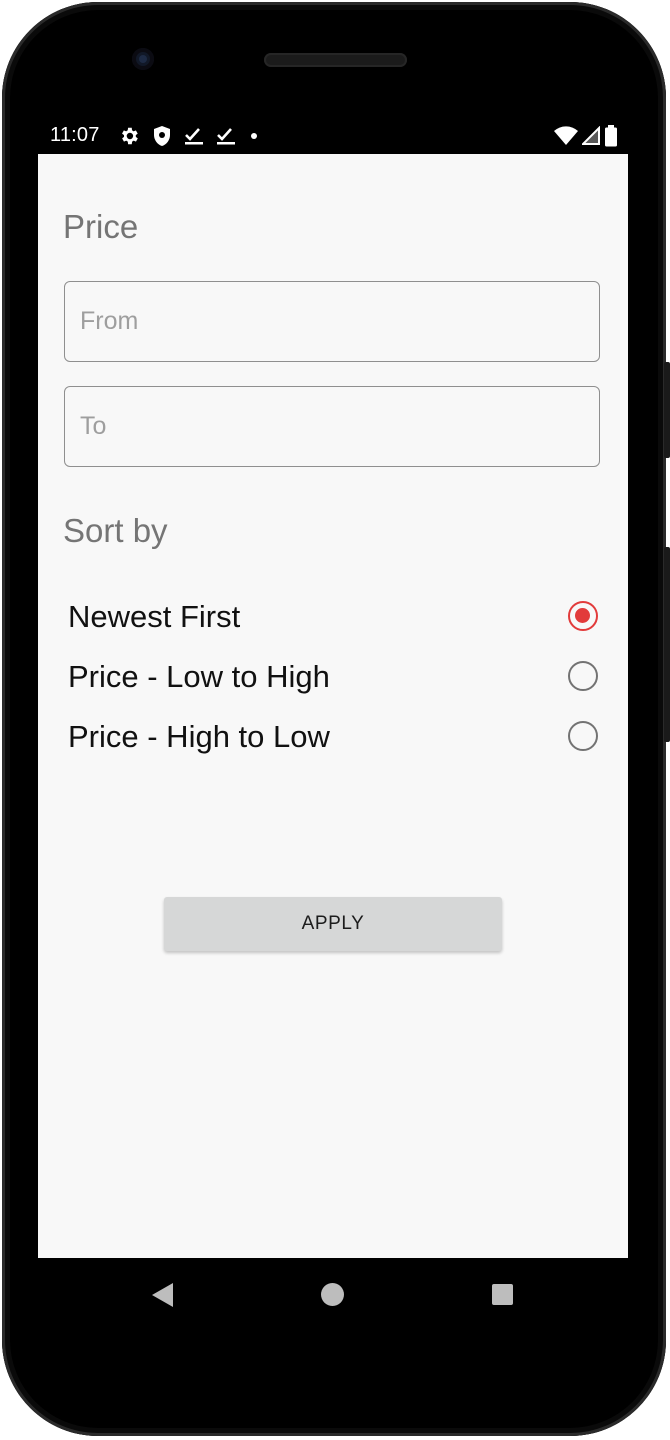 The image size is (670, 1440). I want to click on status-bar: 11:07, so click(333, 136).